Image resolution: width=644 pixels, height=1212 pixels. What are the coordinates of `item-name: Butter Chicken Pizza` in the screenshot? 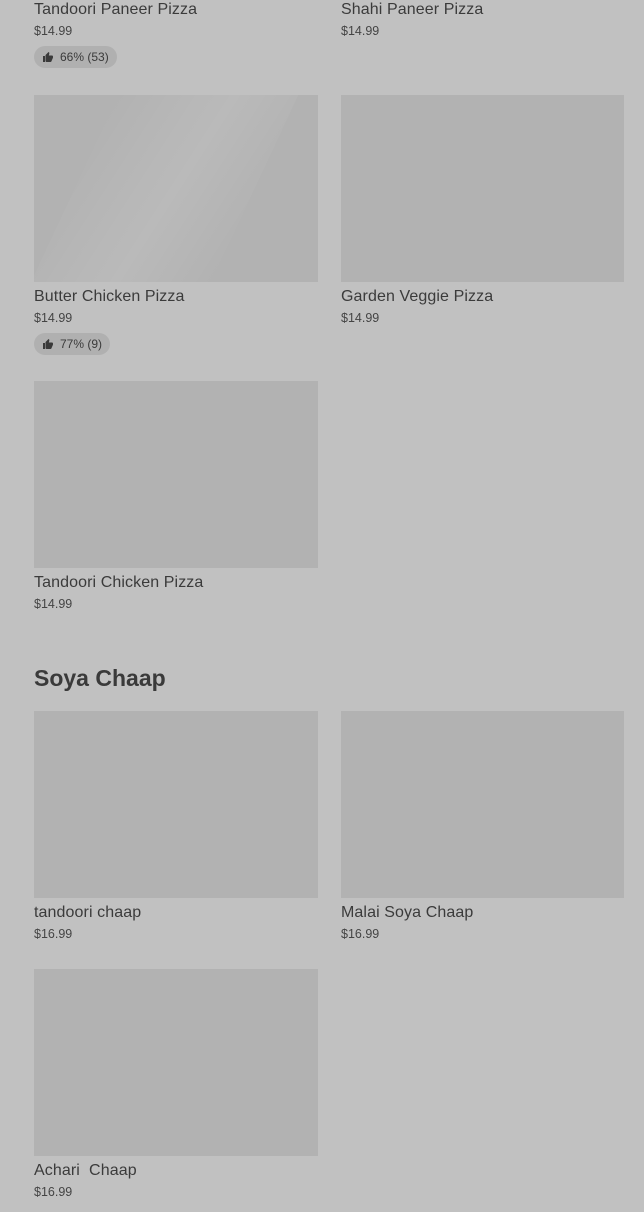 It's located at (109, 296).